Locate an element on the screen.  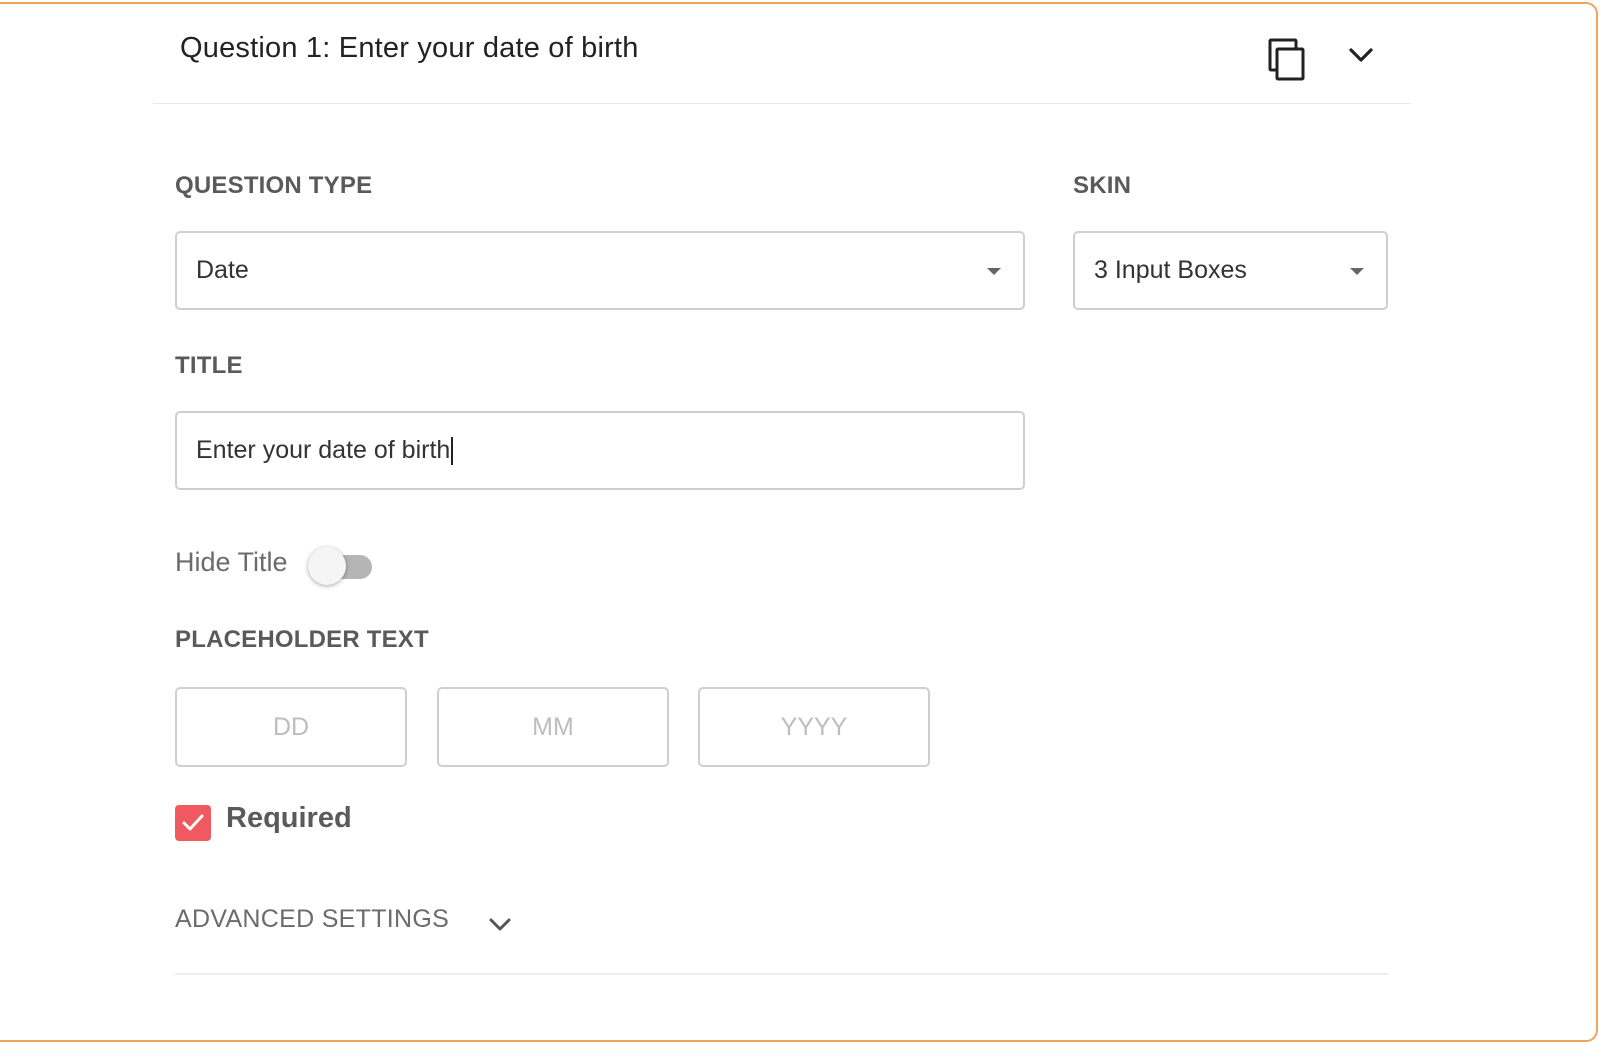
skin-label: SKIN is located at coordinates (1102, 185).